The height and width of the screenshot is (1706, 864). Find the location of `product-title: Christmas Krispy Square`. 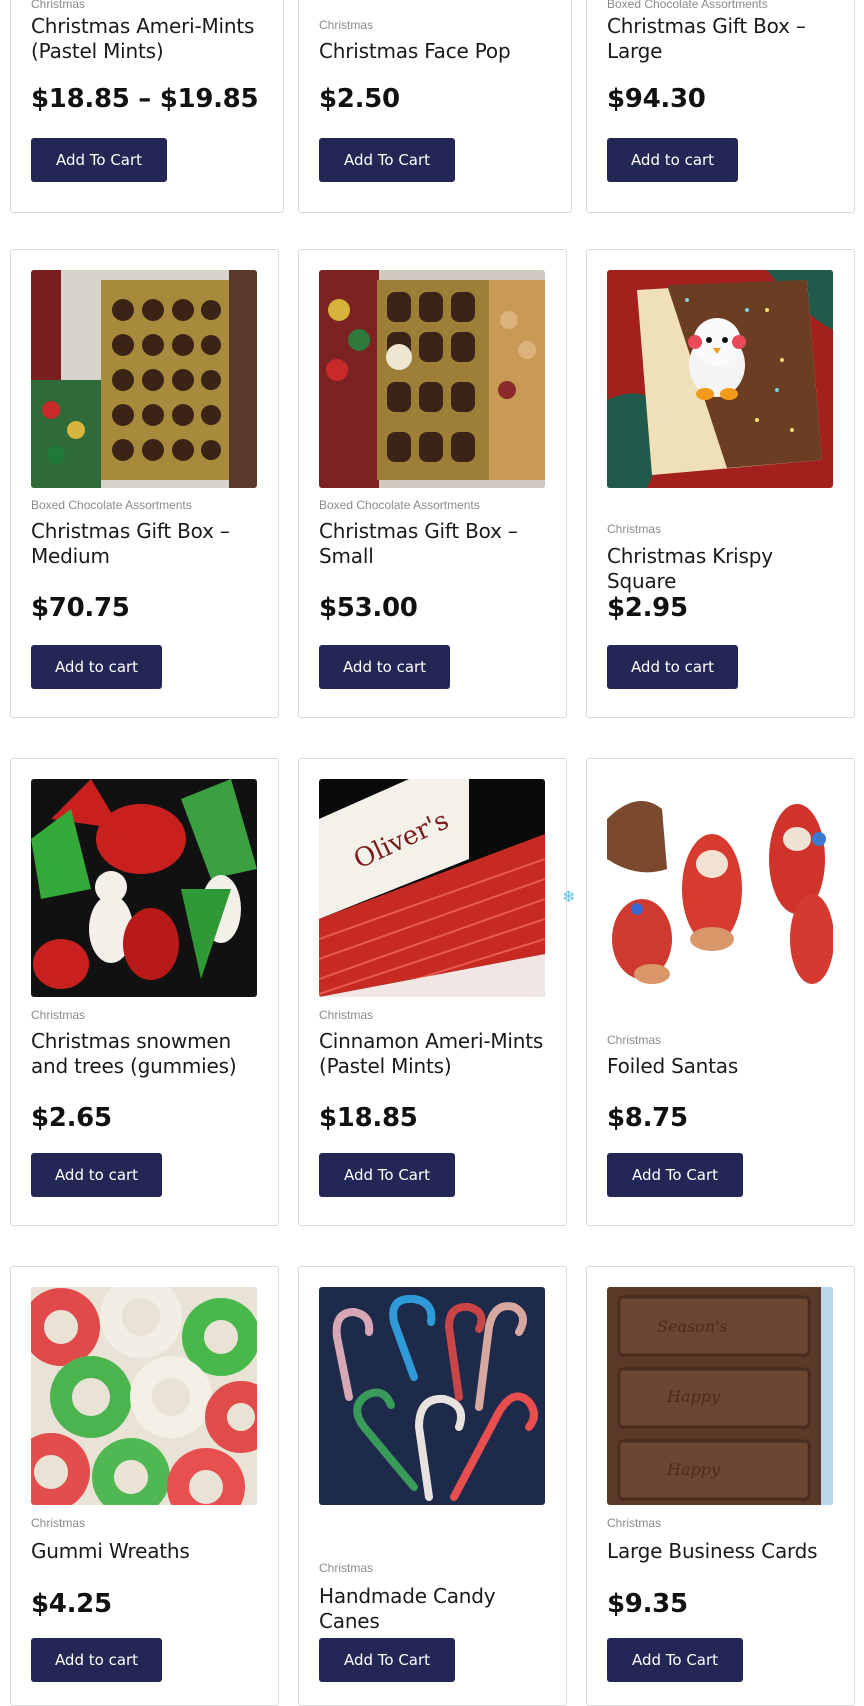

product-title: Christmas Krispy Square is located at coordinates (723, 569).